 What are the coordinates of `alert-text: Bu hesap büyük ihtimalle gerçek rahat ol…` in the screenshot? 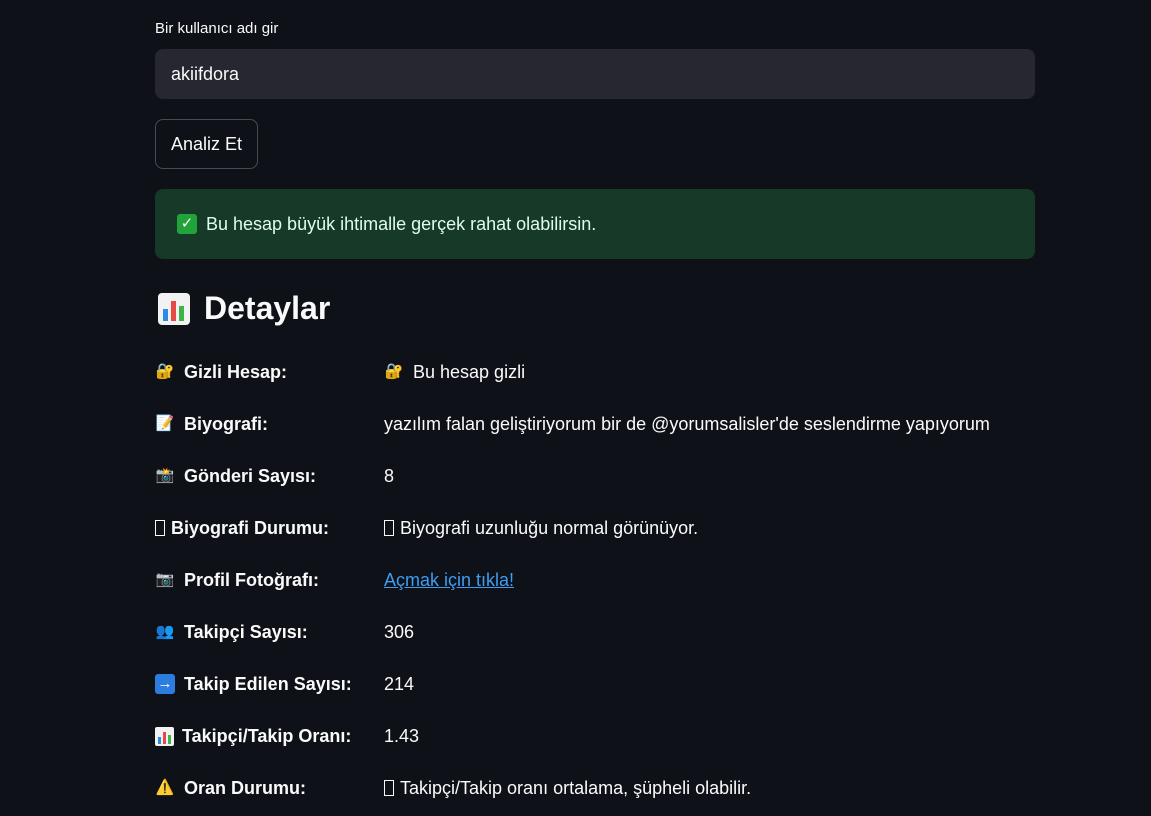 It's located at (401, 223).